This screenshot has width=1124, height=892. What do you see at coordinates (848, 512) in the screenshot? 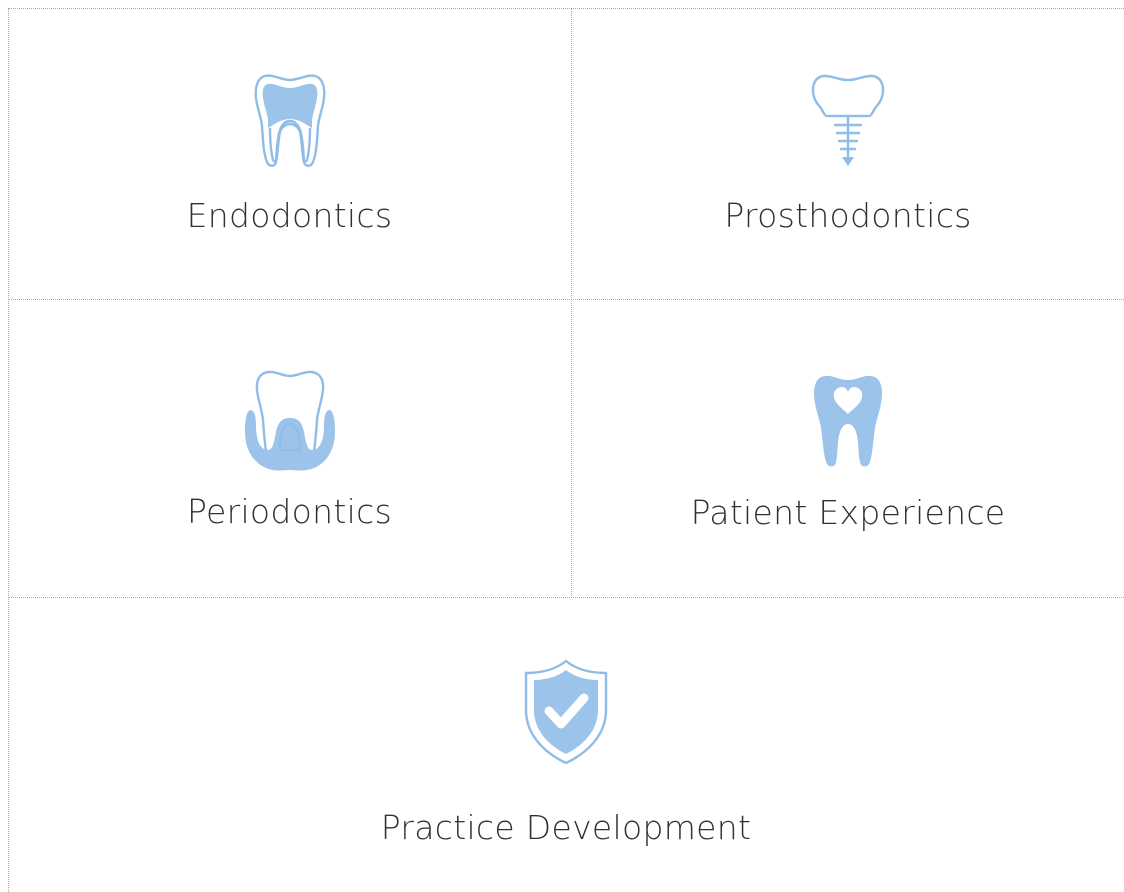
I see `category-label: Patient Experience` at bounding box center [848, 512].